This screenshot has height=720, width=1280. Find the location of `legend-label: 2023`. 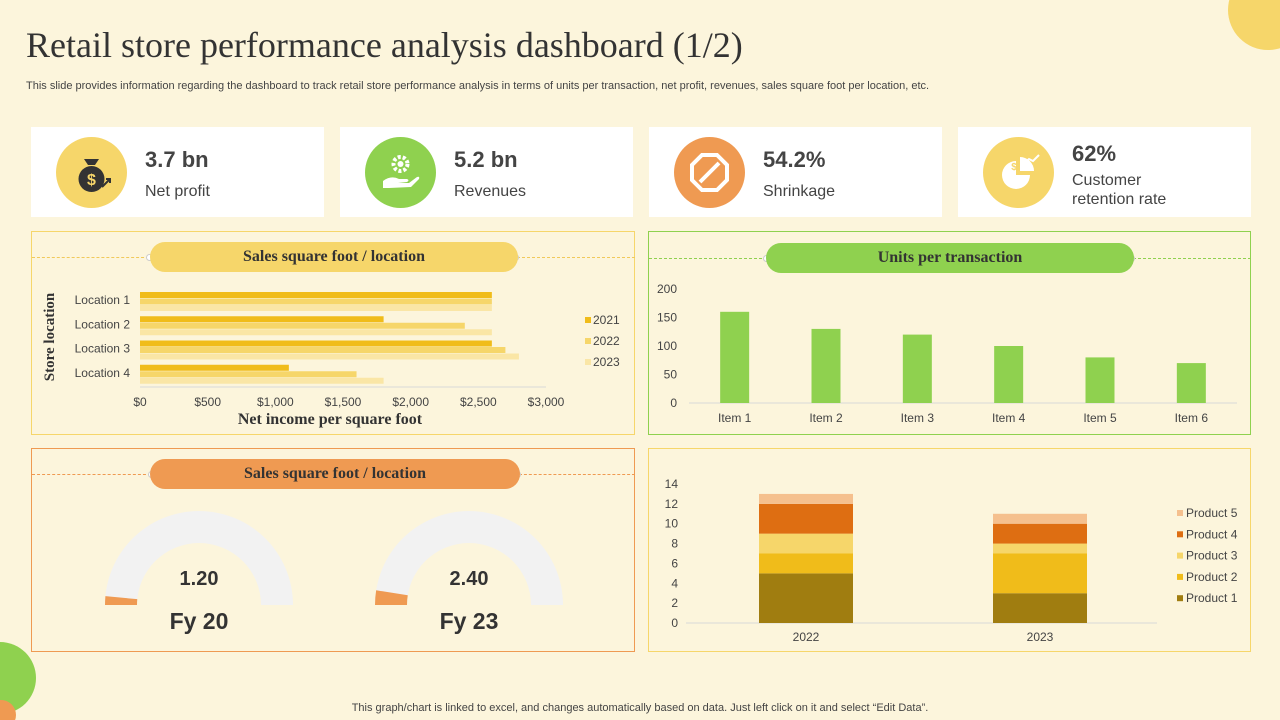

legend-label: 2023 is located at coordinates (606, 362).